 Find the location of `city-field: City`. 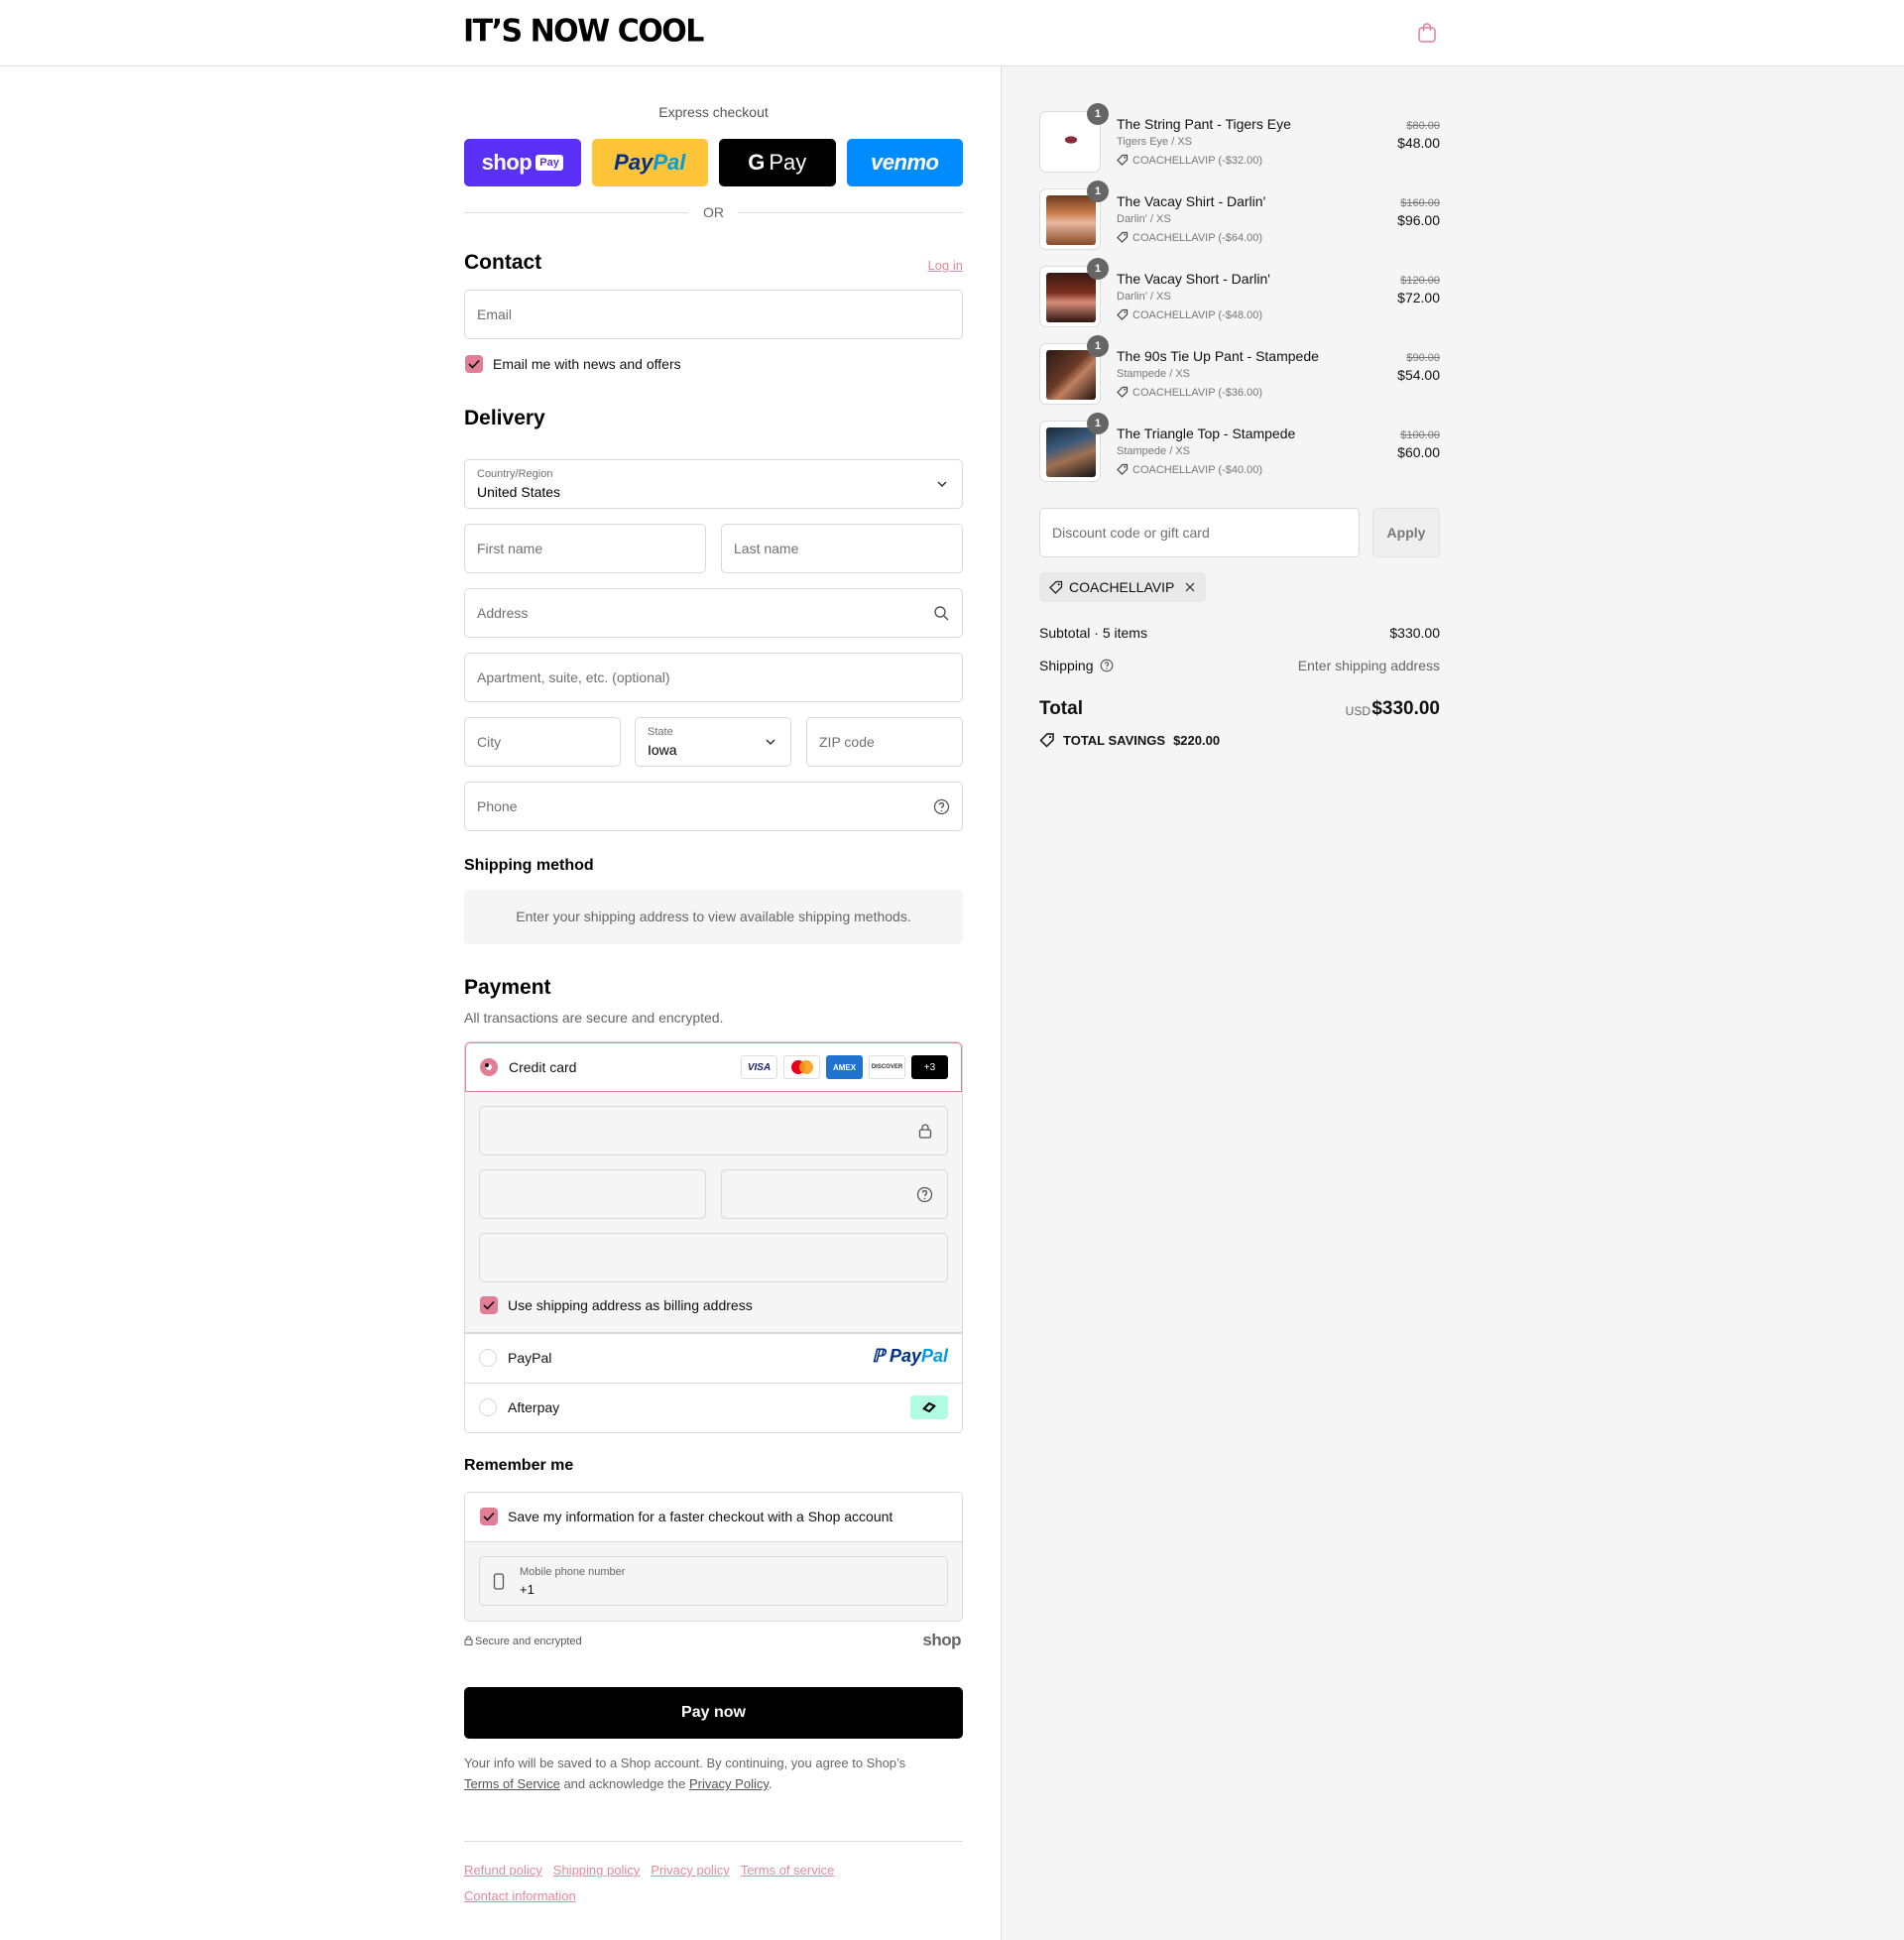

city-field: City is located at coordinates (542, 742).